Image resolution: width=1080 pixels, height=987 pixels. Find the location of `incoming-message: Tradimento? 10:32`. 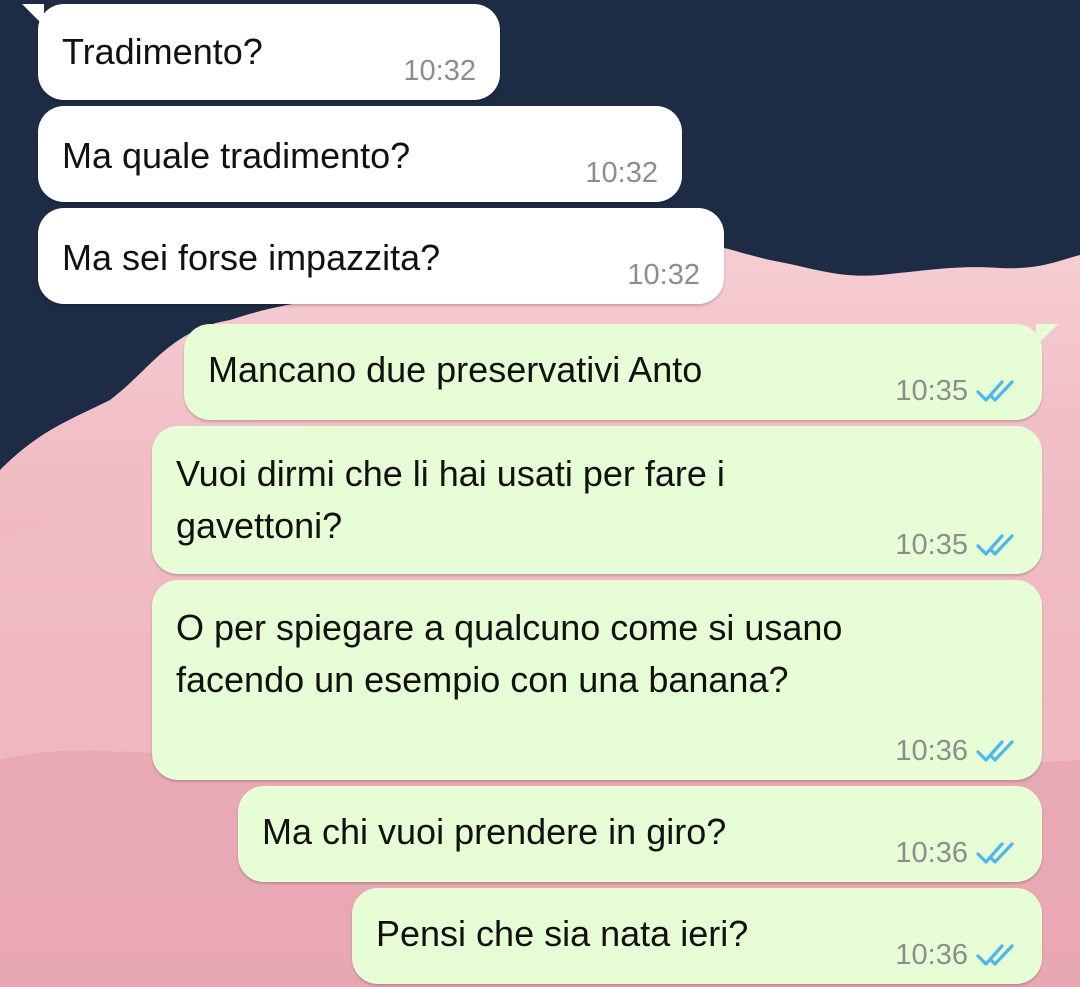

incoming-message: Tradimento? 10:32 is located at coordinates (261, 52).